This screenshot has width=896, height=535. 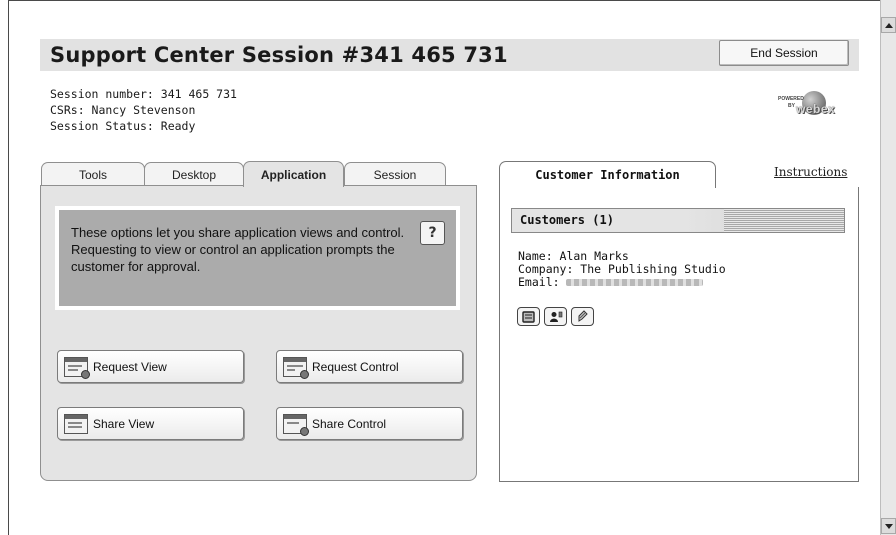 I want to click on share-control-icon, so click(x=296, y=424).